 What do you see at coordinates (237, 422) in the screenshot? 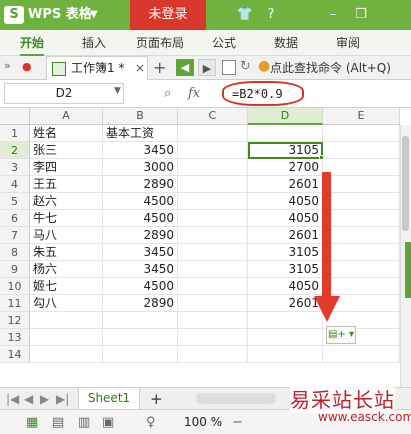
I see `zoom-out-icon: −` at bounding box center [237, 422].